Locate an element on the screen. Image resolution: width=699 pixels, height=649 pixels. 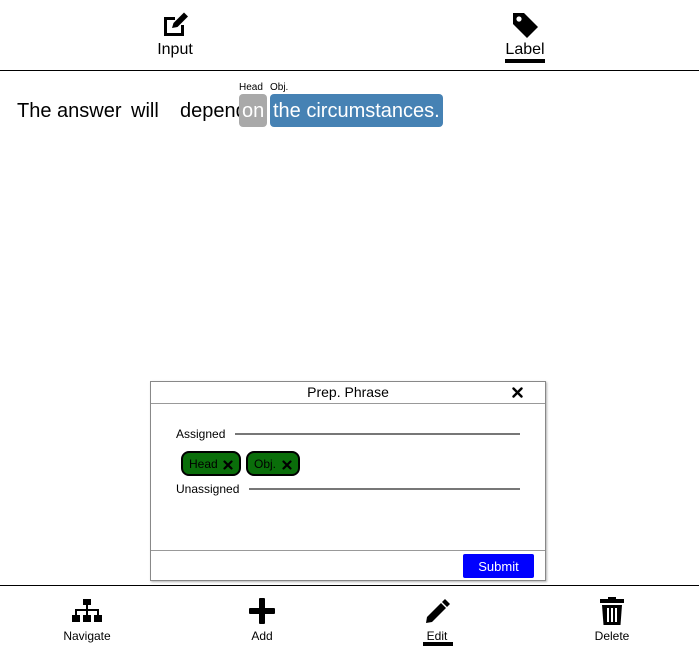
tab-input: Input is located at coordinates (175, 38).